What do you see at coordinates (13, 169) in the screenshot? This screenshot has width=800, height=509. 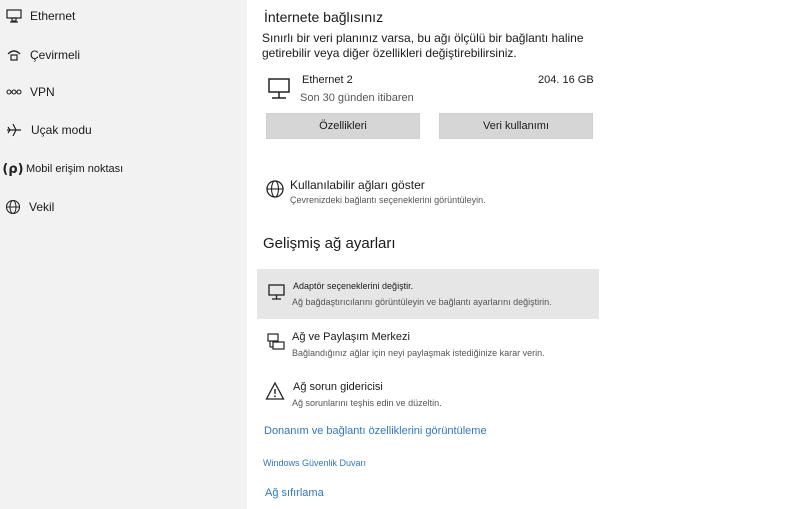 I see `hotspot-icon: (ρ)` at bounding box center [13, 169].